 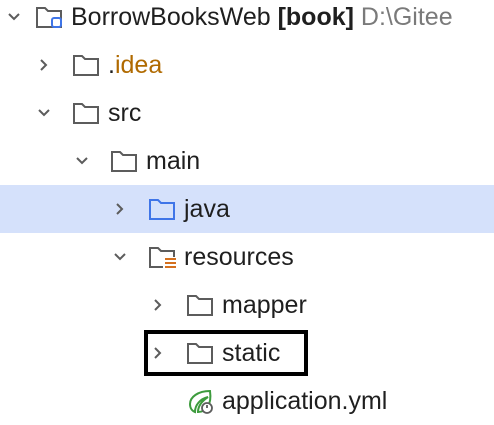 What do you see at coordinates (163, 257) in the screenshot?
I see `resources-folder-icon` at bounding box center [163, 257].